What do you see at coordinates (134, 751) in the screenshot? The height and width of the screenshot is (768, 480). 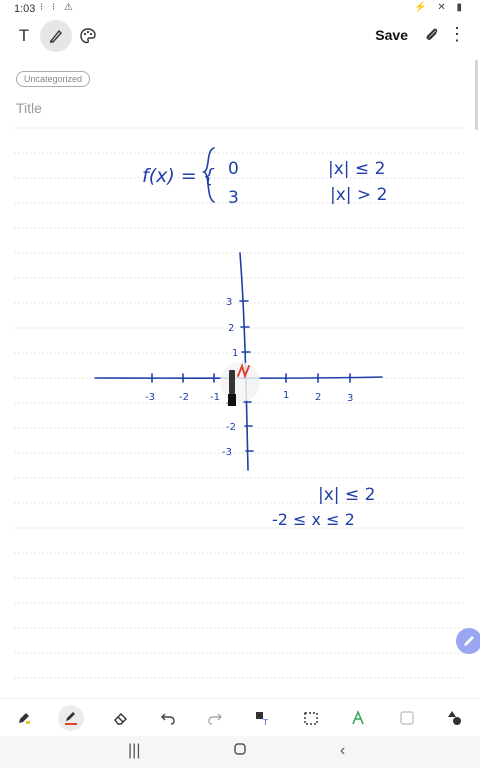 I see `recent-apps-icon: |||` at bounding box center [134, 751].